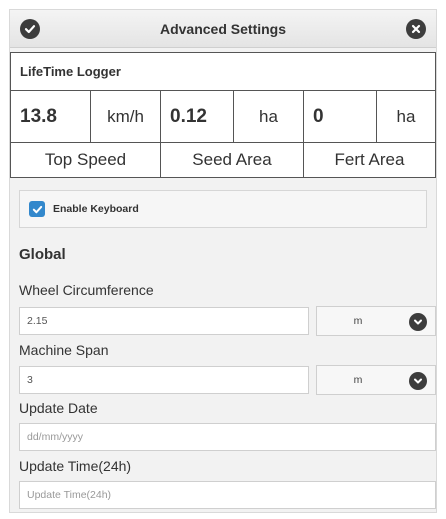 The height and width of the screenshot is (519, 446). What do you see at coordinates (223, 209) in the screenshot?
I see `enable-keyboard-toggle: Enable Keyboard` at bounding box center [223, 209].